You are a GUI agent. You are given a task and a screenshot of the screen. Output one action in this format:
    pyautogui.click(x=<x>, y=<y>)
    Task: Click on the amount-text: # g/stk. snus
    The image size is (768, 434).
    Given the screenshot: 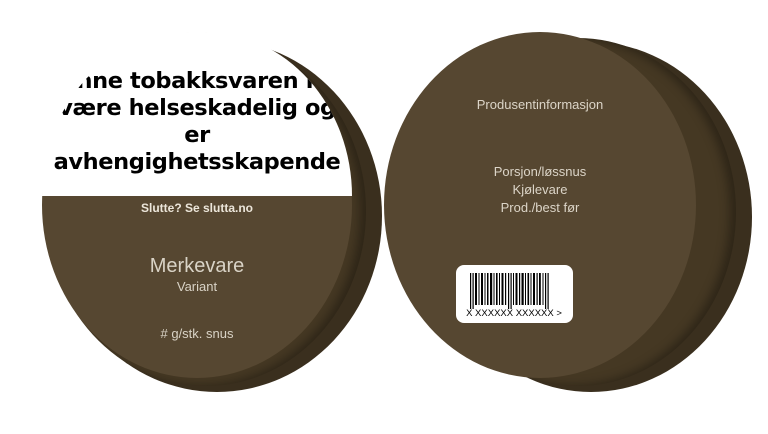 What is the action you would take?
    pyautogui.click(x=197, y=333)
    